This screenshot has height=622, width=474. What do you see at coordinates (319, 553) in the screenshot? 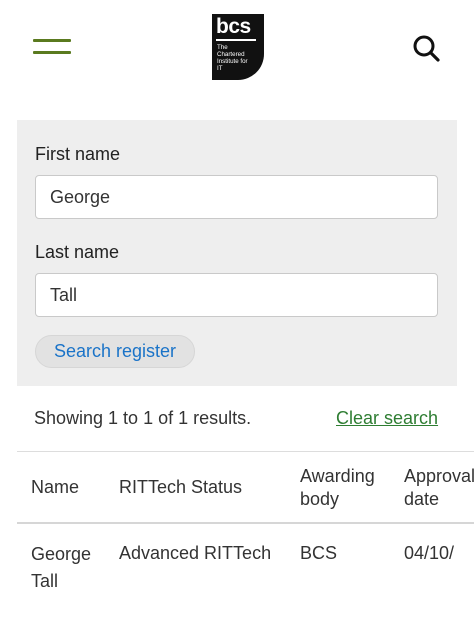
I see `cell-awarding-body: BCS` at bounding box center [319, 553].